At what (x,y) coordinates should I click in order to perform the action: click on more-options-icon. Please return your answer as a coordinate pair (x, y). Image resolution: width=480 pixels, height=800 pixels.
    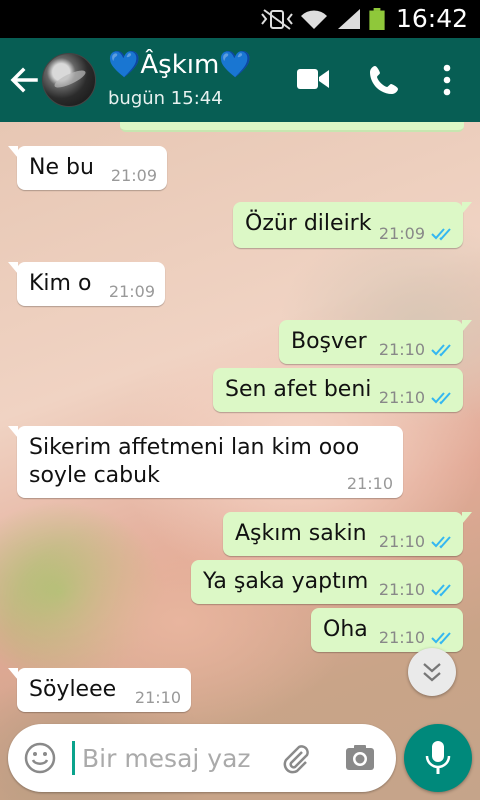
    Looking at the image, I should click on (447, 80).